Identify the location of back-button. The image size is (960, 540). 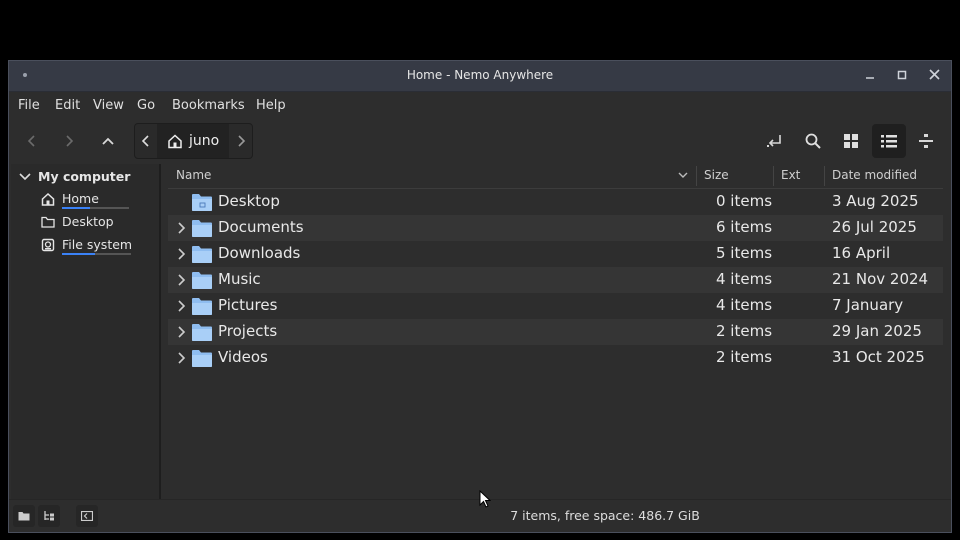
(32, 141).